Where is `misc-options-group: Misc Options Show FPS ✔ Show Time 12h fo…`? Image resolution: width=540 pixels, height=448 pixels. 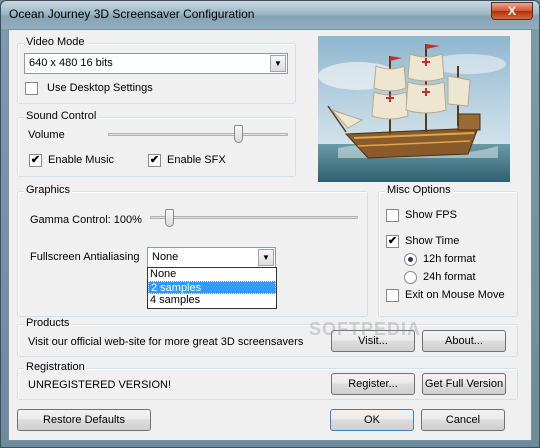 misc-options-group: Misc Options Show FPS ✔ Show Time 12h fo… is located at coordinates (448, 250).